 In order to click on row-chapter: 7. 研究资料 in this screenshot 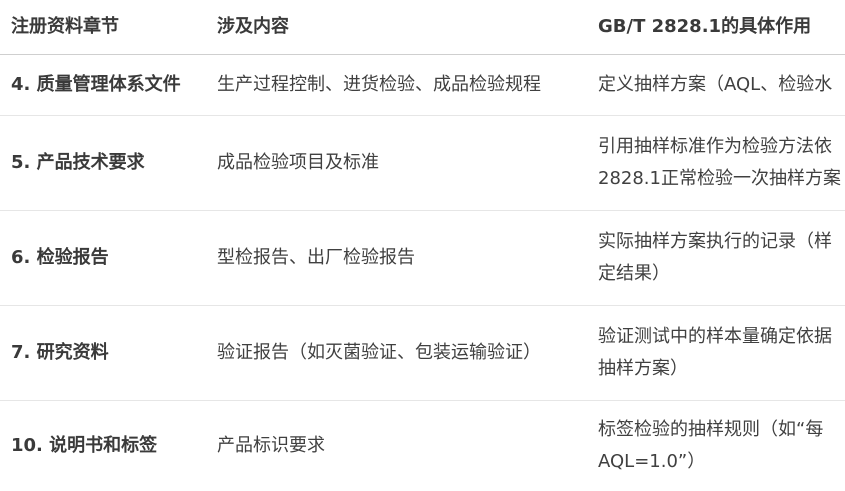, I will do `click(60, 352)`.